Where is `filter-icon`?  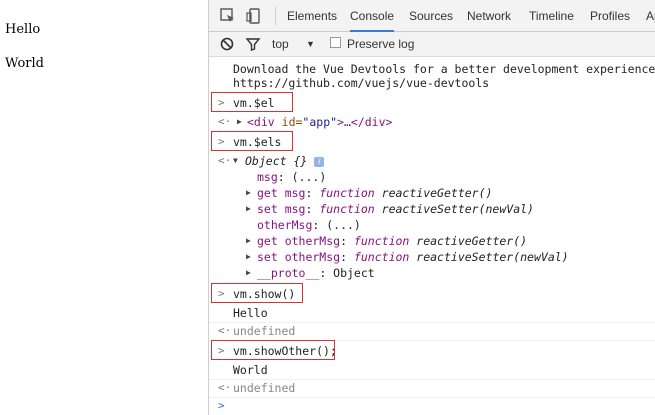 filter-icon is located at coordinates (253, 44).